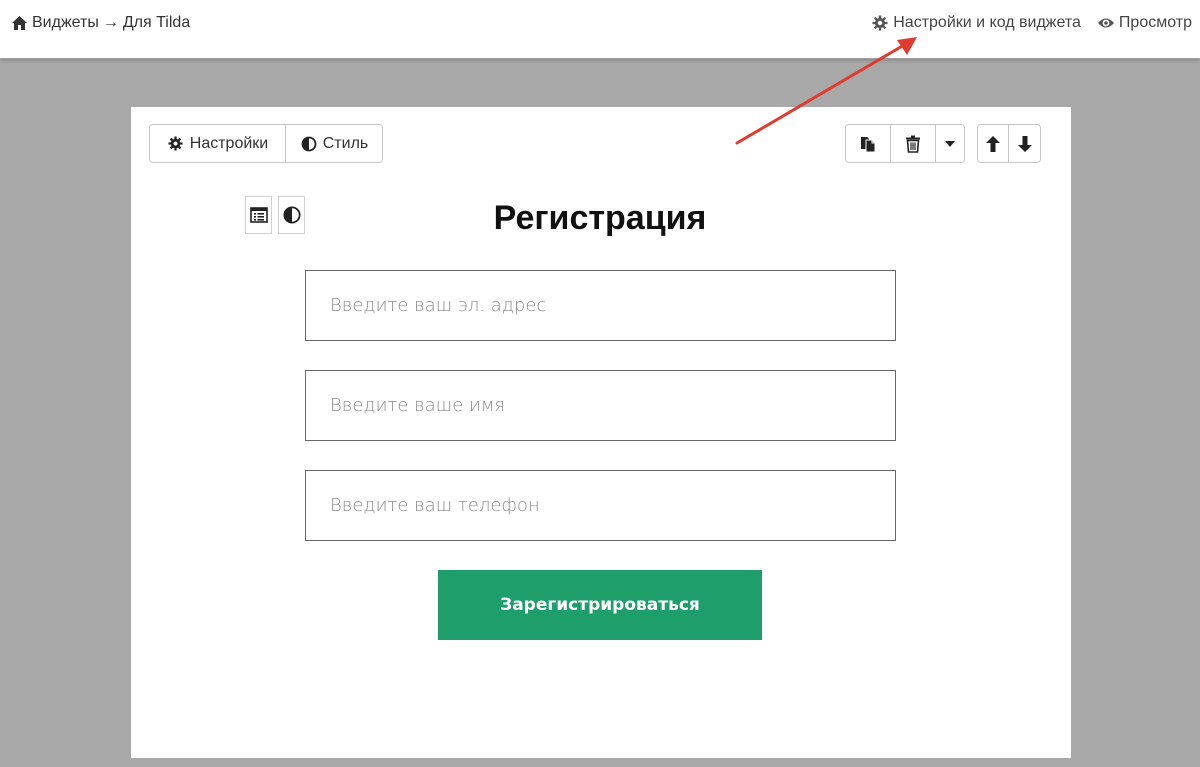 Image resolution: width=1200 pixels, height=767 pixels. What do you see at coordinates (1155, 22) in the screenshot?
I see `preview-label: Просмотр` at bounding box center [1155, 22].